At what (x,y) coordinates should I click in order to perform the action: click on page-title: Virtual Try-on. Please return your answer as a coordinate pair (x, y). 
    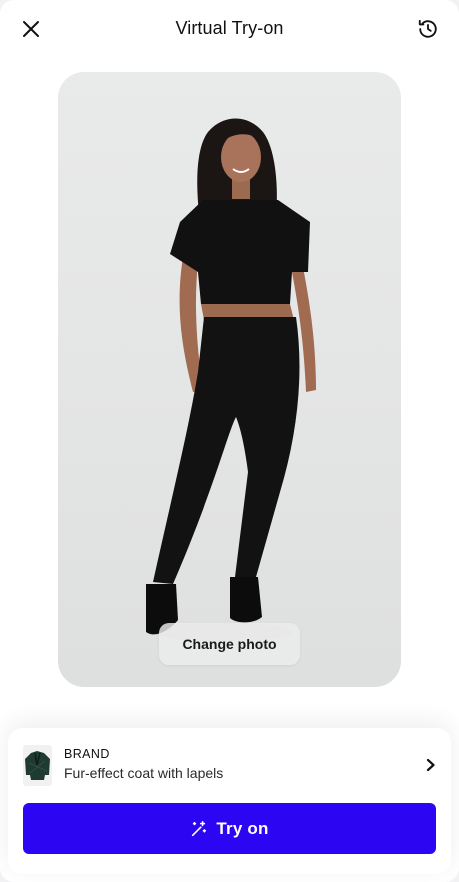
    Looking at the image, I should click on (229, 28).